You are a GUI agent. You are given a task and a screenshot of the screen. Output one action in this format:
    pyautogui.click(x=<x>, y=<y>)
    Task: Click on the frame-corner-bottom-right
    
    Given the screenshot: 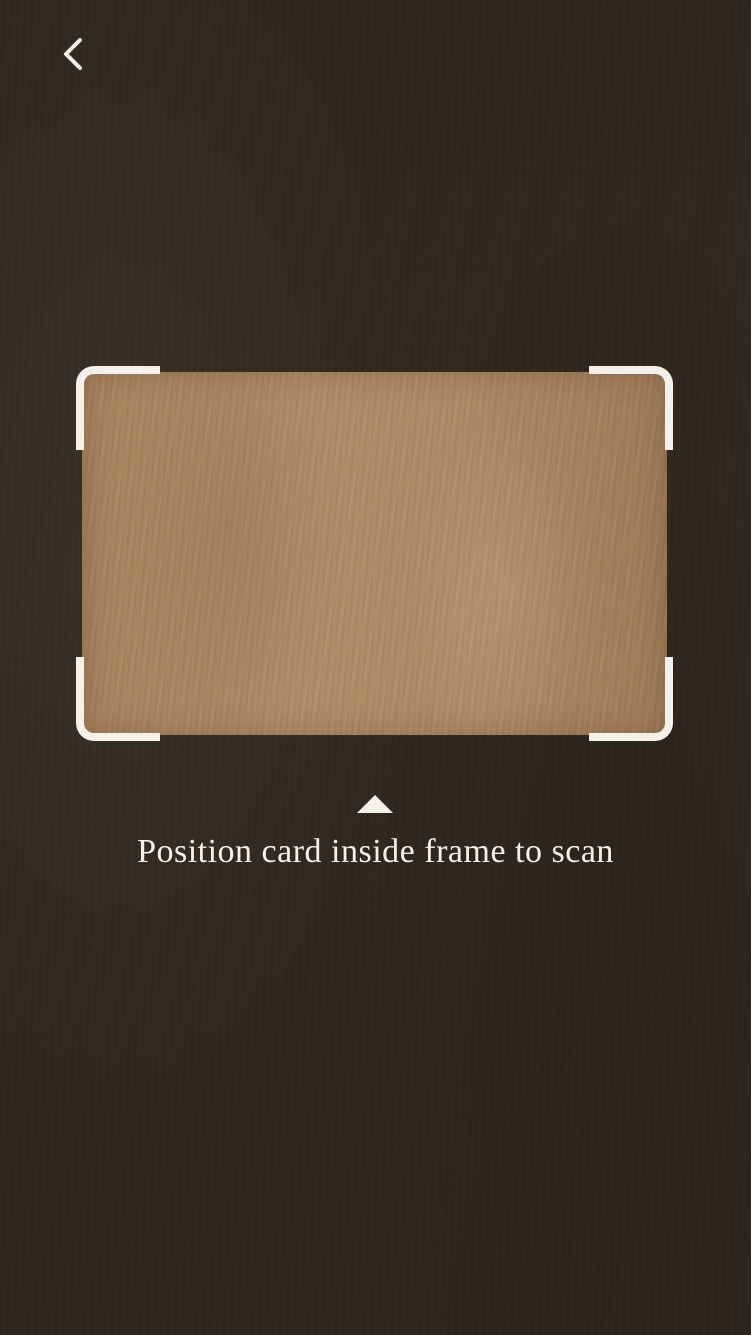 What is the action you would take?
    pyautogui.click(x=631, y=699)
    